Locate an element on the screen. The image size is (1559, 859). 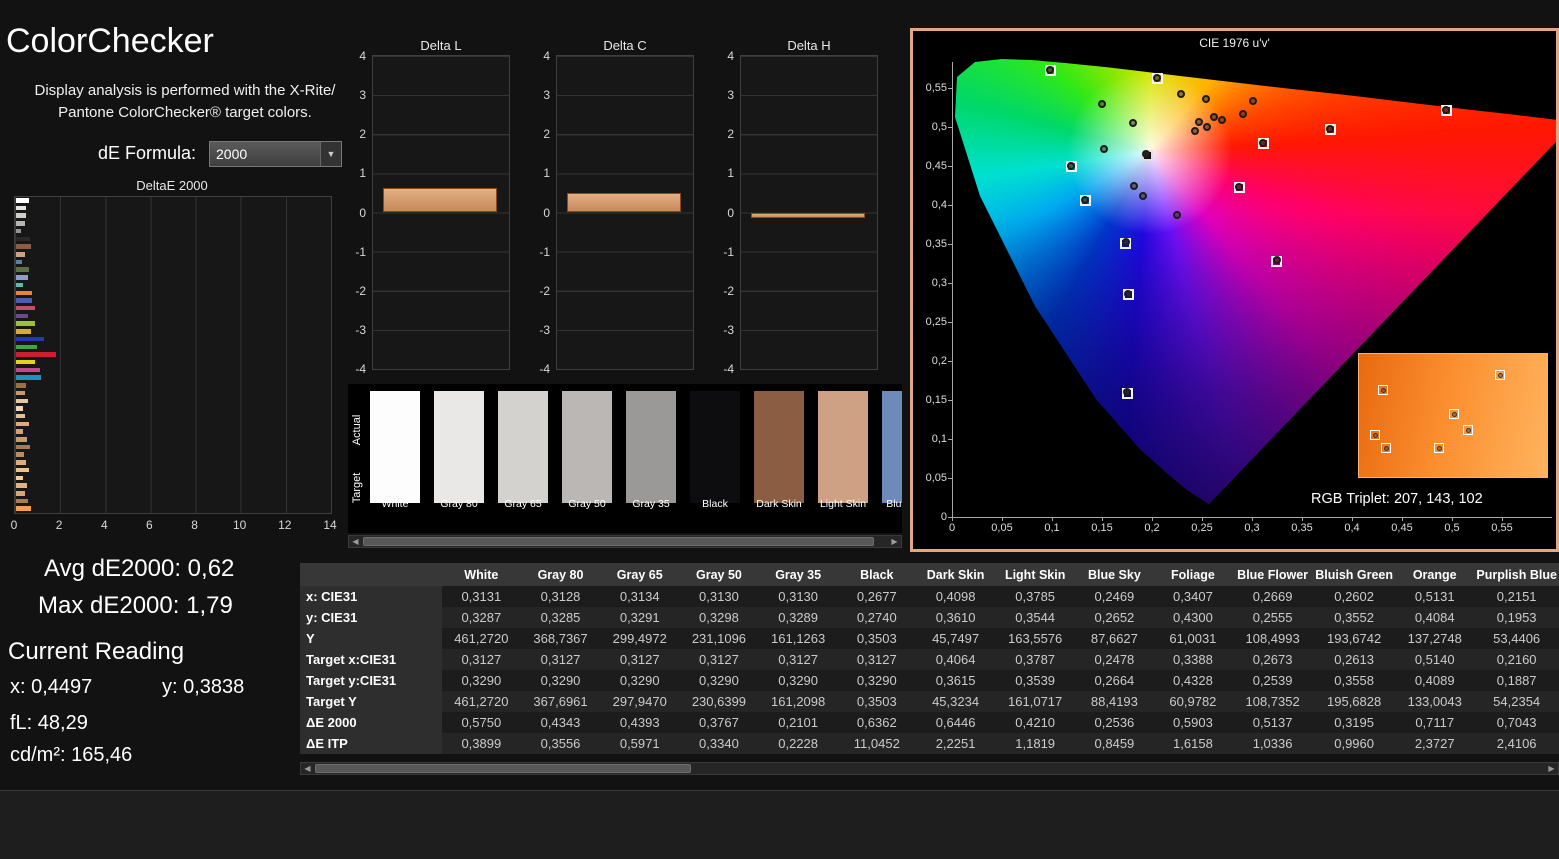
table-cell: 2,4106 is located at coordinates (1516, 743).